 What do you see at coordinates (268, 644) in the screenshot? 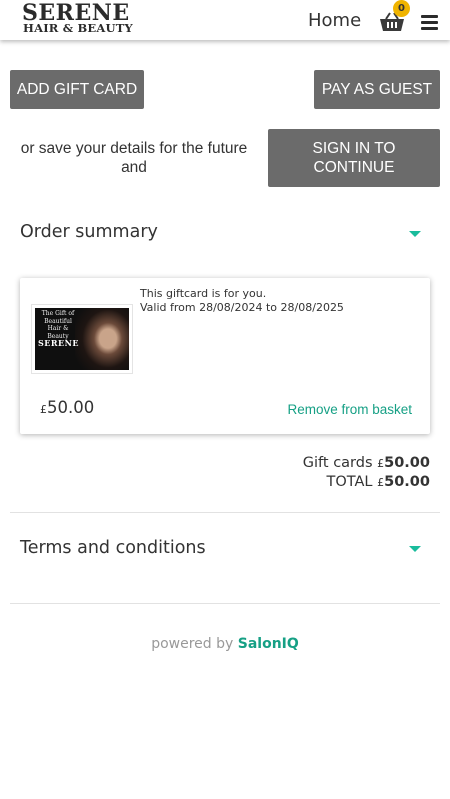
I see `saloniq-link: SalonIQ` at bounding box center [268, 644].